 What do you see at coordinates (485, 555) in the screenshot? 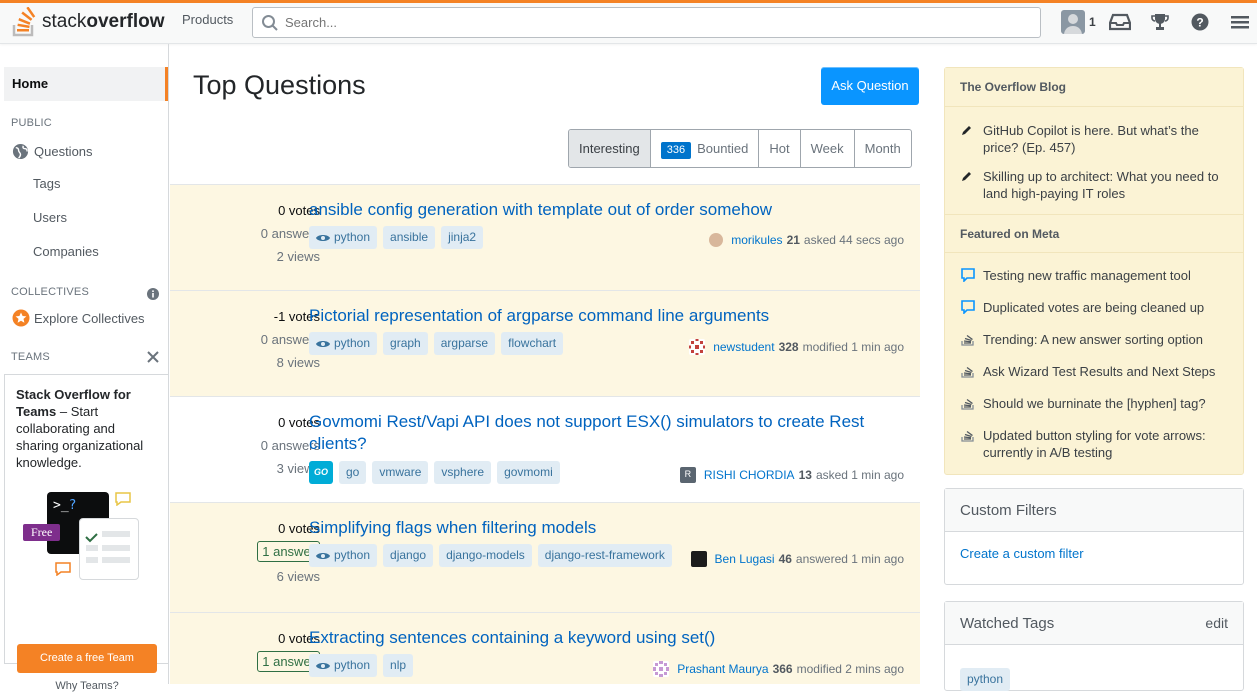
I see `tag-django-models: django-models` at bounding box center [485, 555].